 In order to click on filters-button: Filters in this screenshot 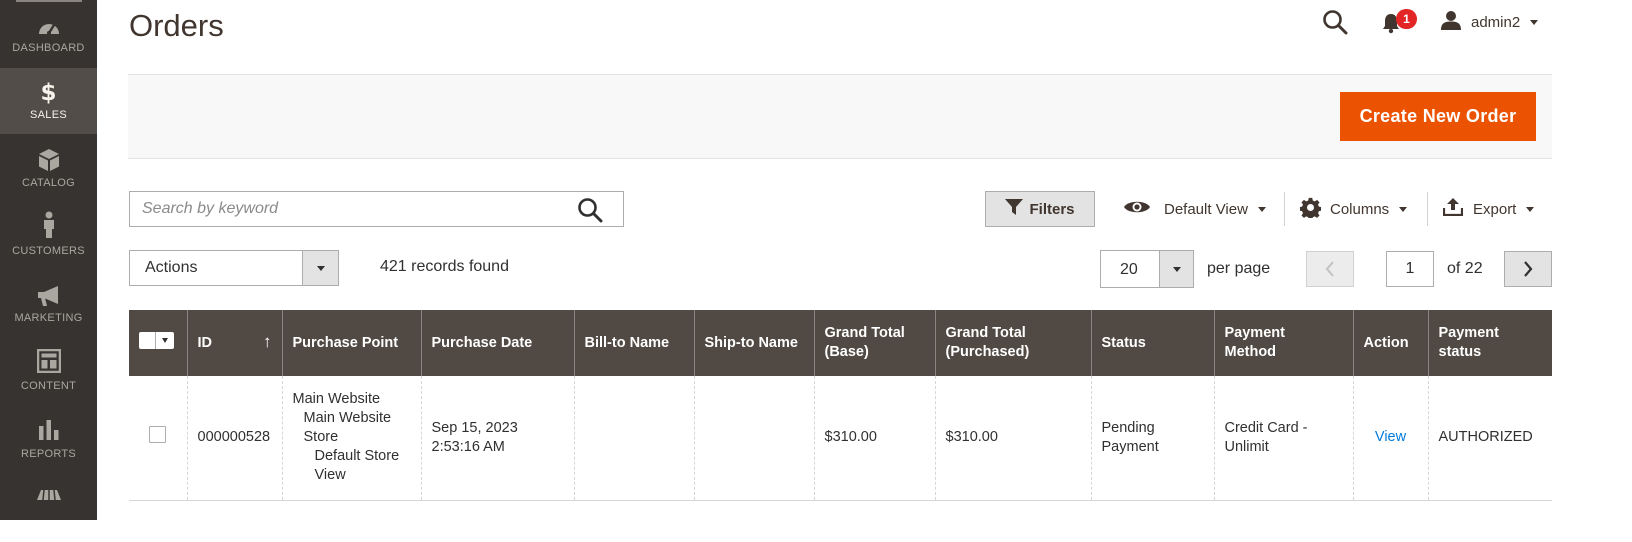, I will do `click(1040, 209)`.